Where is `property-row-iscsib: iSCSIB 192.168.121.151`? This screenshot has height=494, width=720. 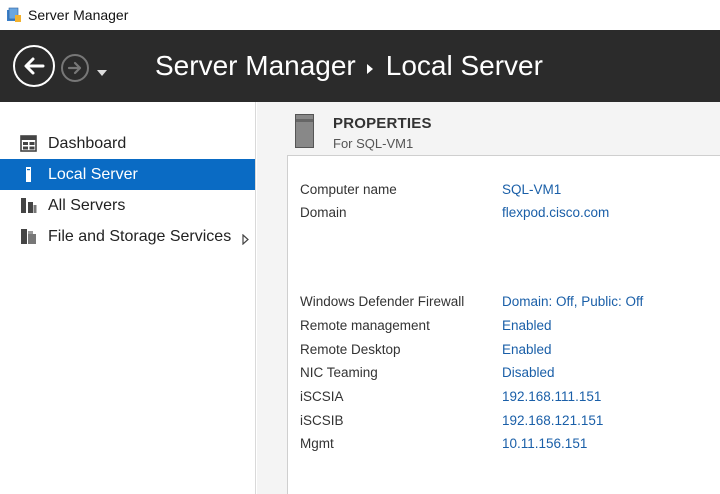 property-row-iscsib: iSCSIB 192.168.121.151 is located at coordinates (451, 420).